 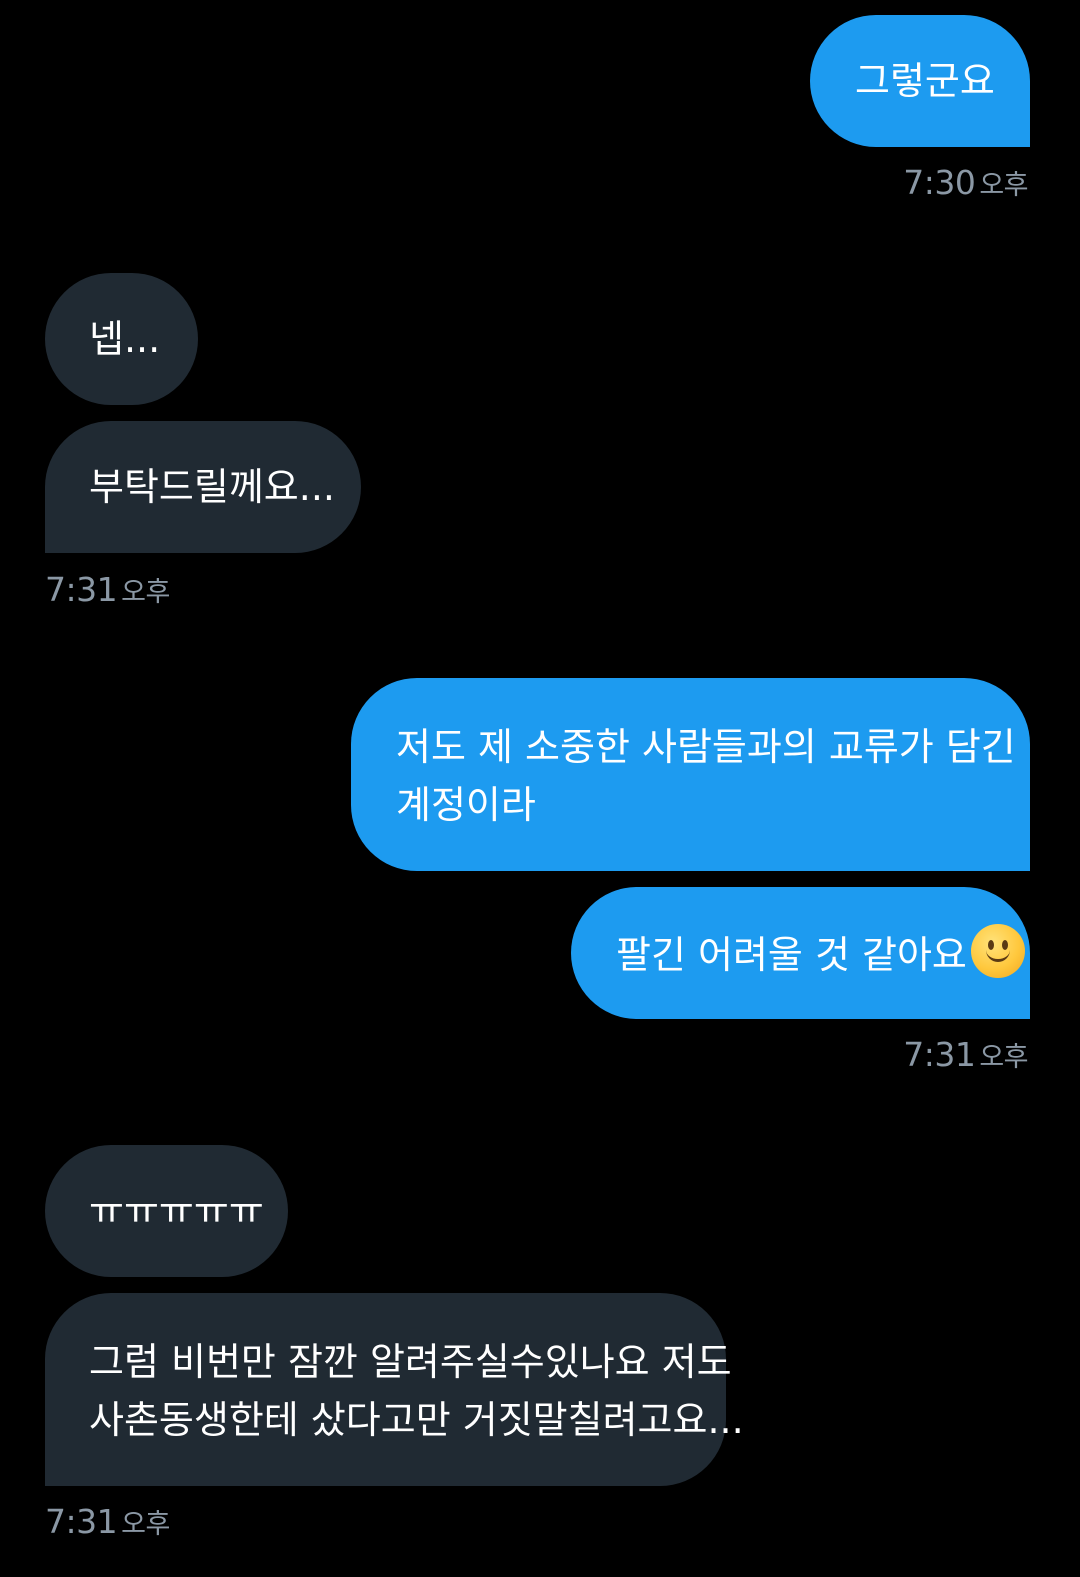 I want to click on message-text: 그렇군요, so click(x=925, y=81).